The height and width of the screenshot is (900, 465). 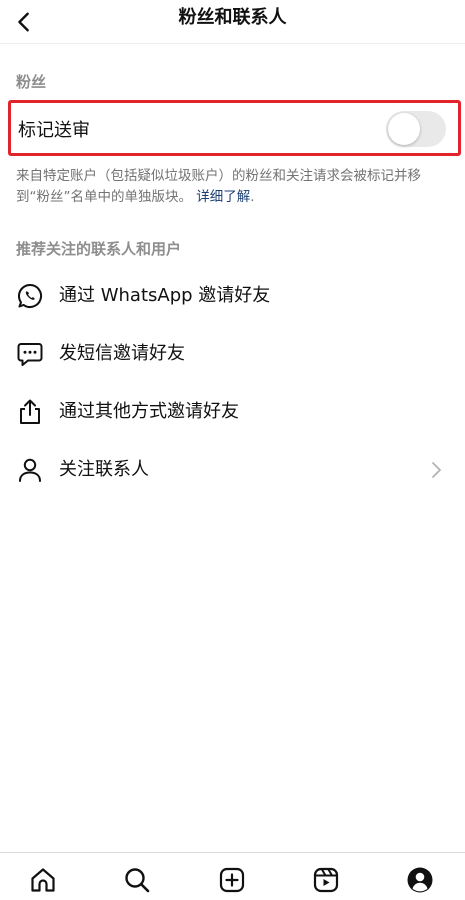 I want to click on invite-sms-item: 发短信邀请好友, so click(x=232, y=354).